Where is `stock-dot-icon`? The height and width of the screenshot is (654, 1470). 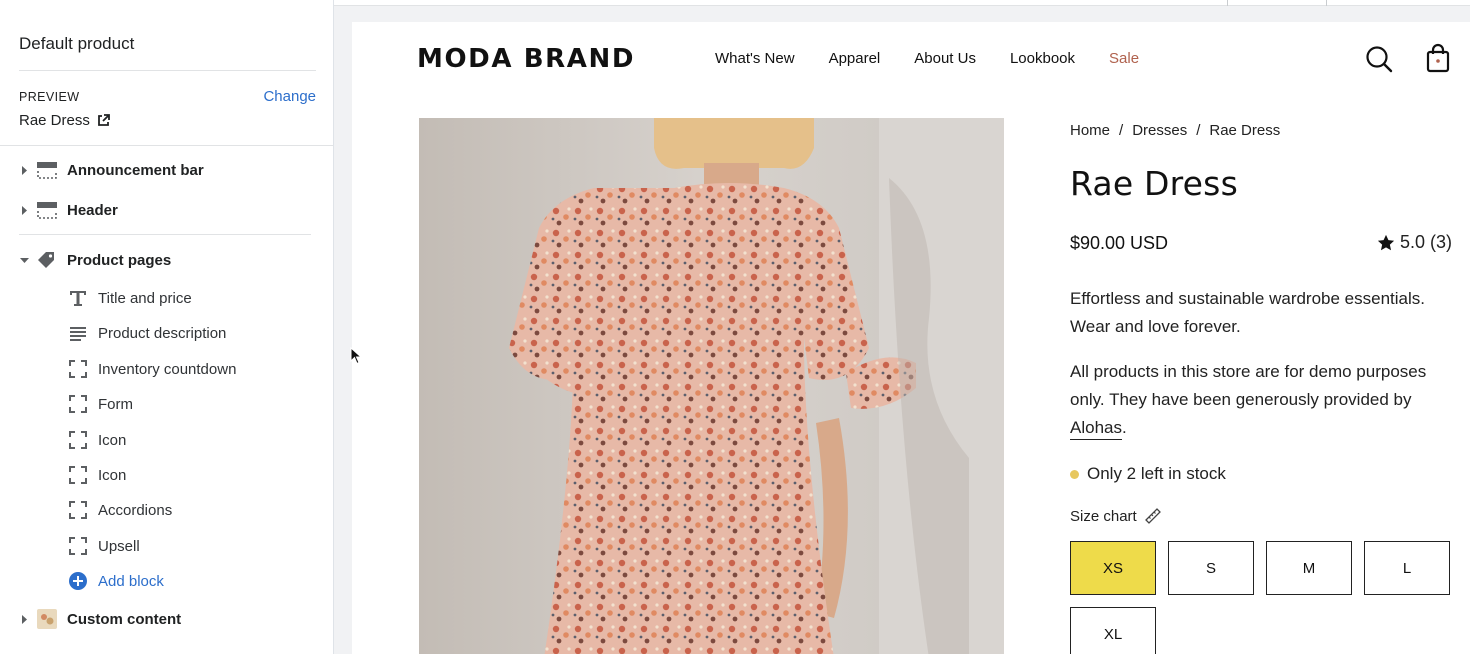
stock-dot-icon is located at coordinates (1074, 474).